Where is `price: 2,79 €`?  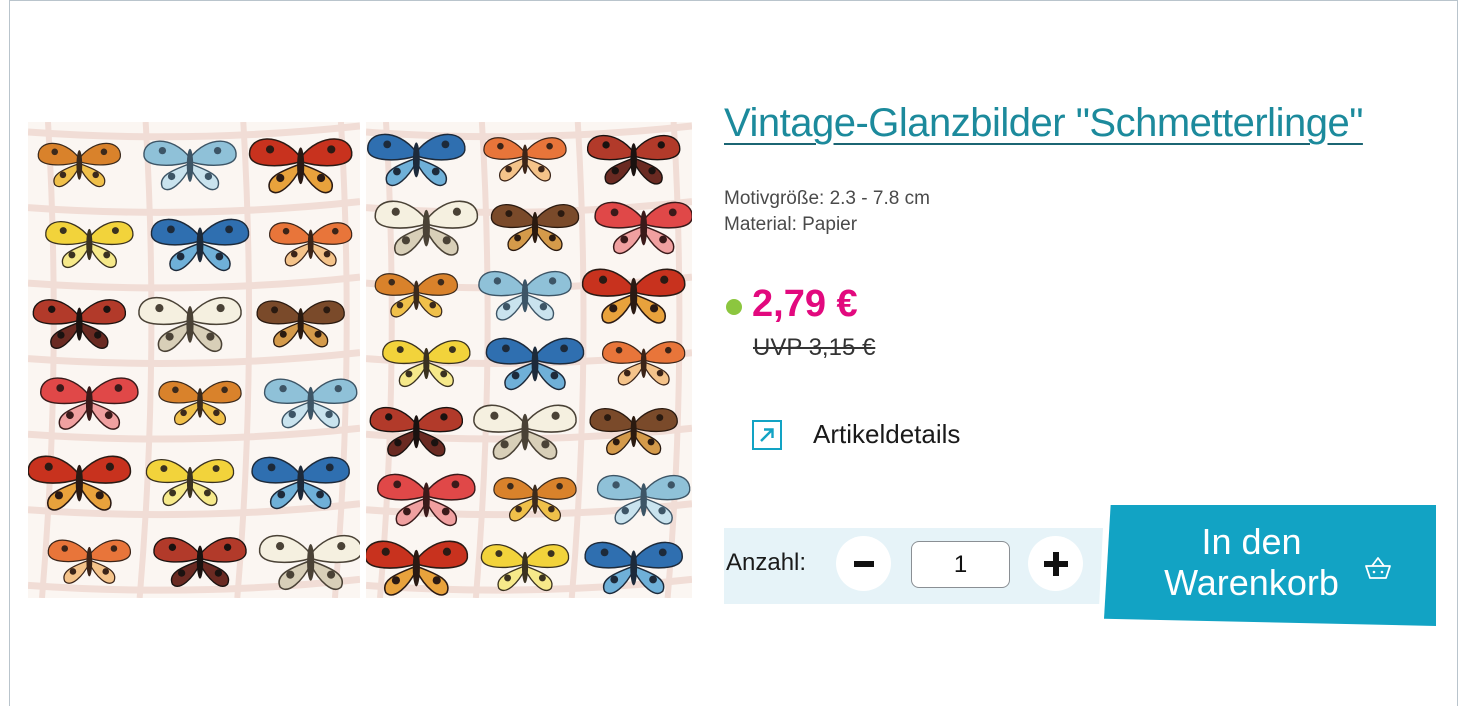
price: 2,79 € is located at coordinates (805, 304).